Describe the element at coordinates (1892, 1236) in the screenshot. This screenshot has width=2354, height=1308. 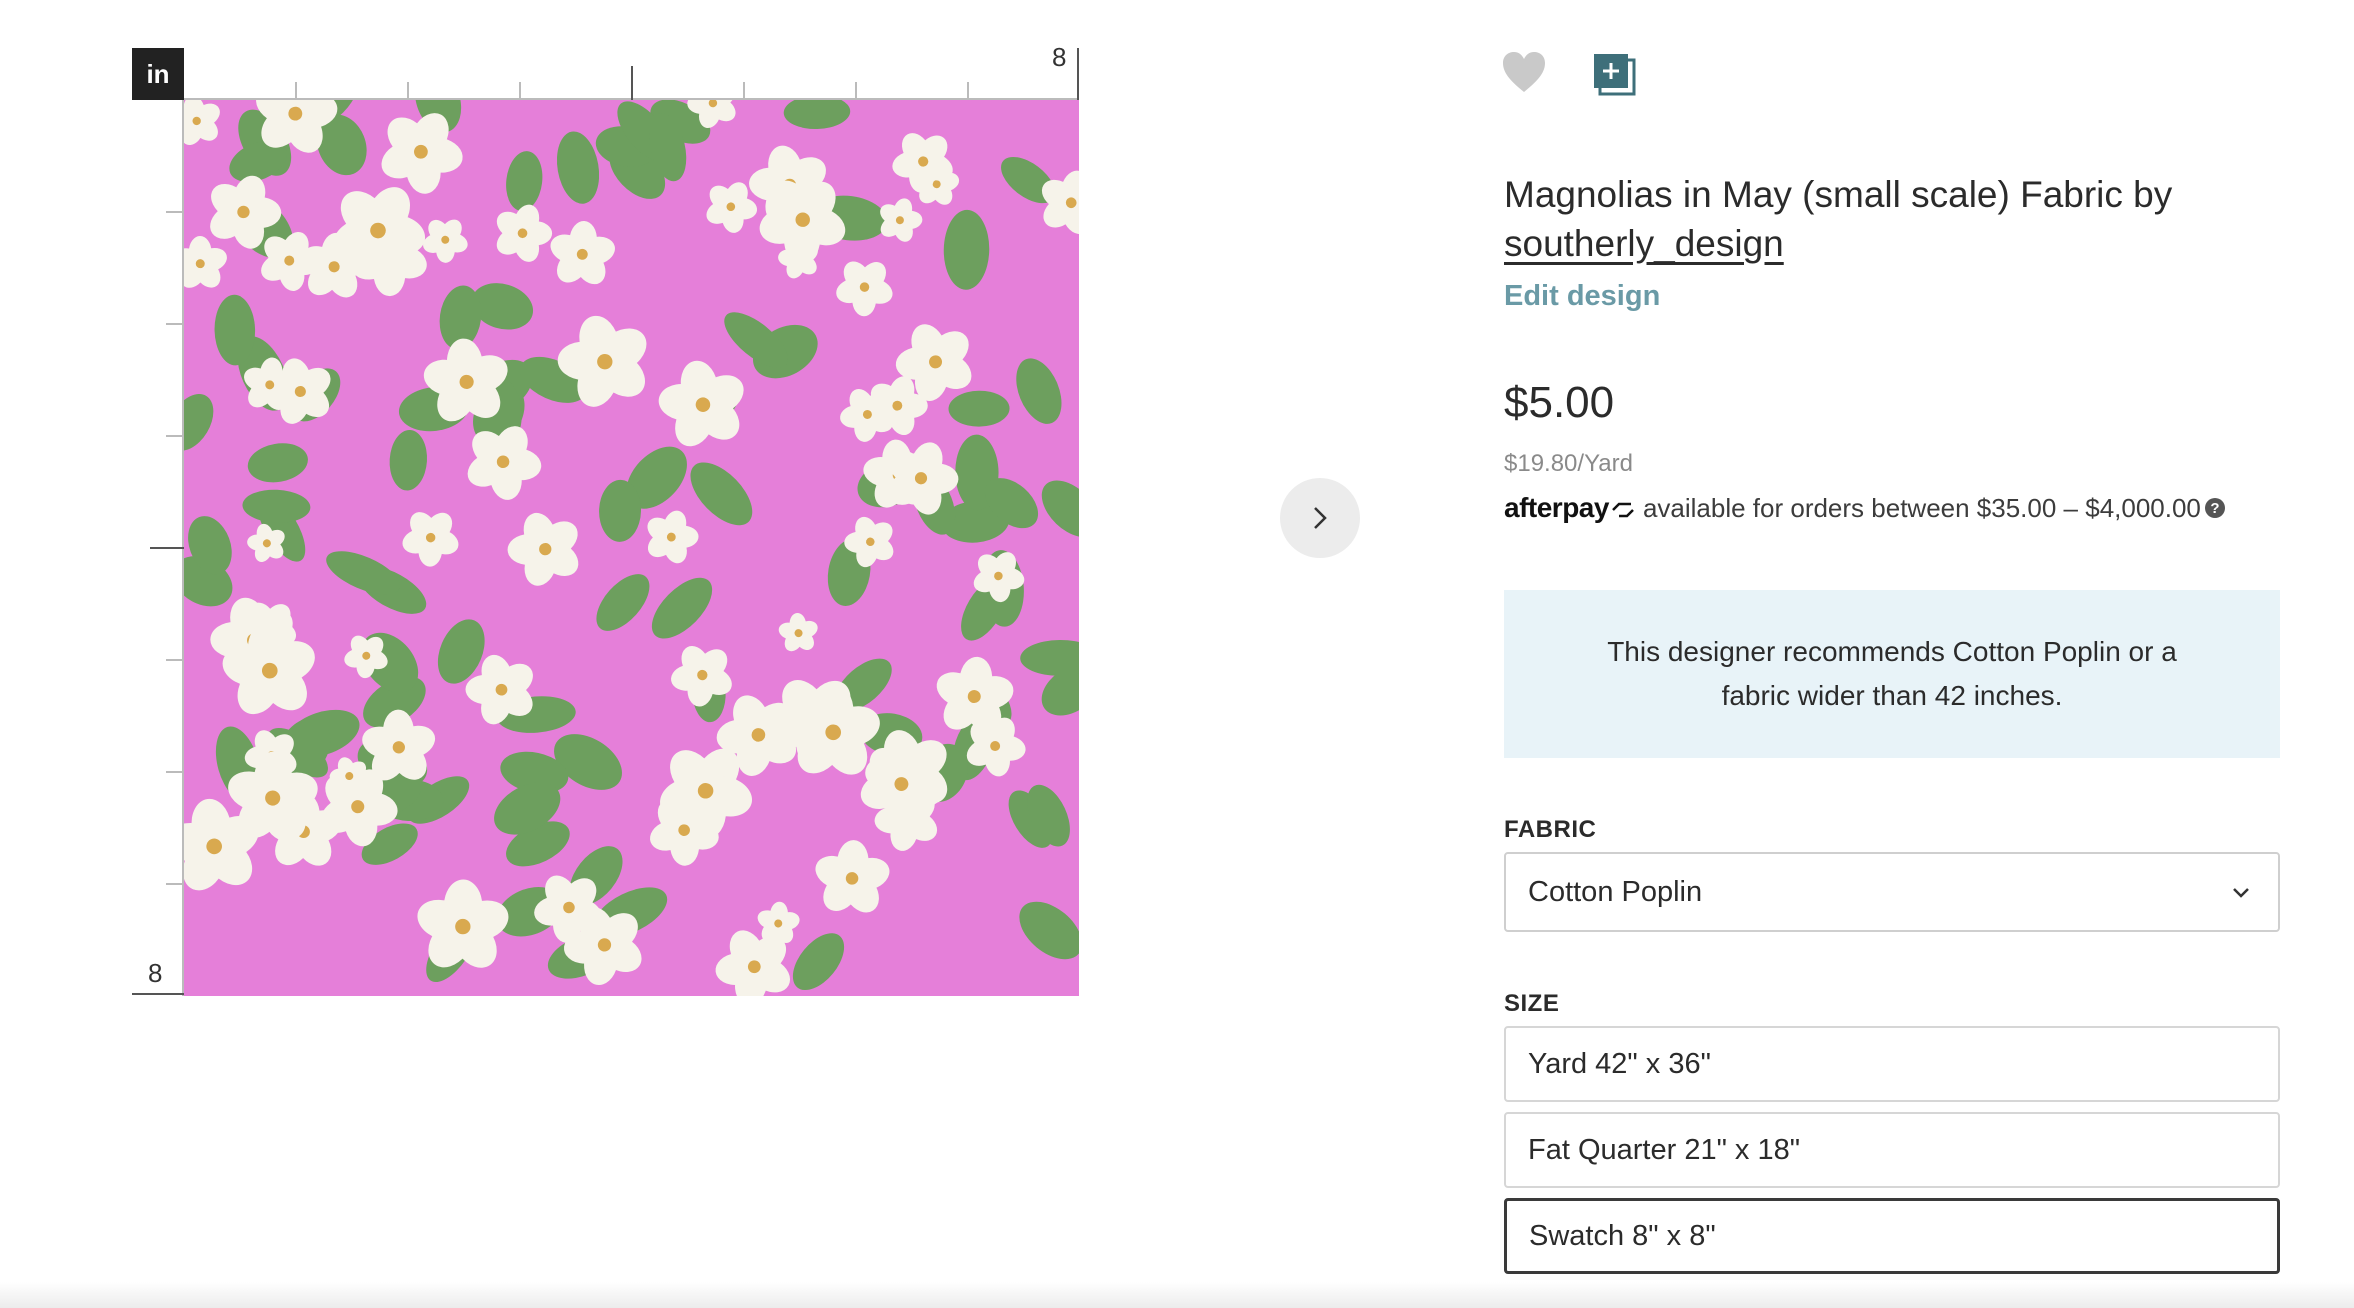
I see `size-option-swatch: Swatch 8" x 8"` at that location.